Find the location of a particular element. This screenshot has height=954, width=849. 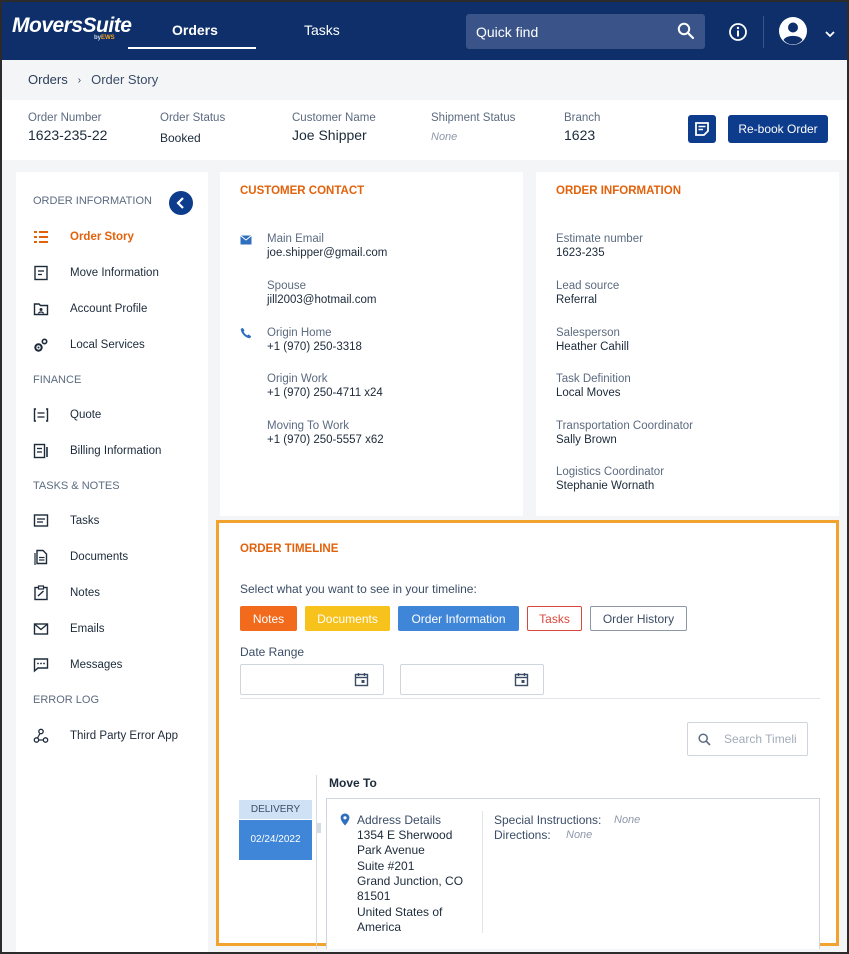

contact-label: Main Email is located at coordinates (295, 239).